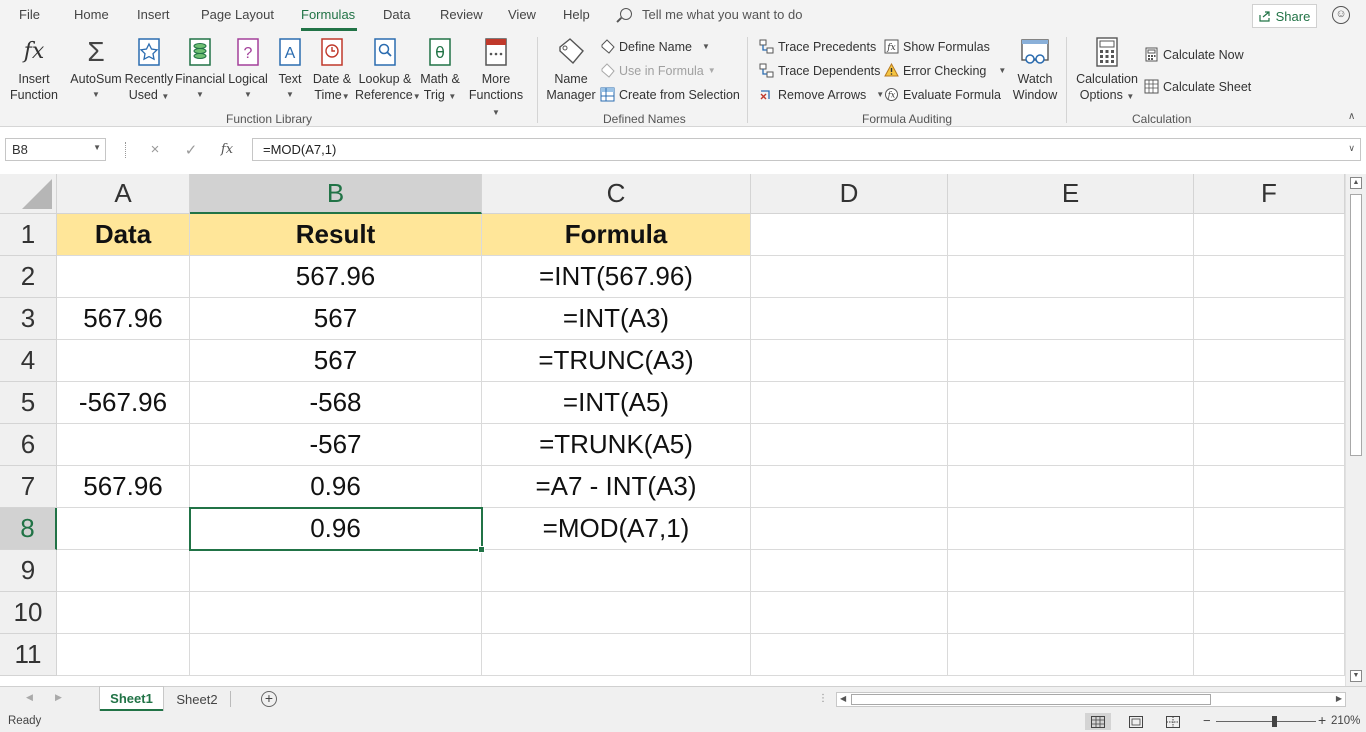 The height and width of the screenshot is (732, 1366). Describe the element at coordinates (28, 613) in the screenshot. I see `row-header-10: 10` at that location.